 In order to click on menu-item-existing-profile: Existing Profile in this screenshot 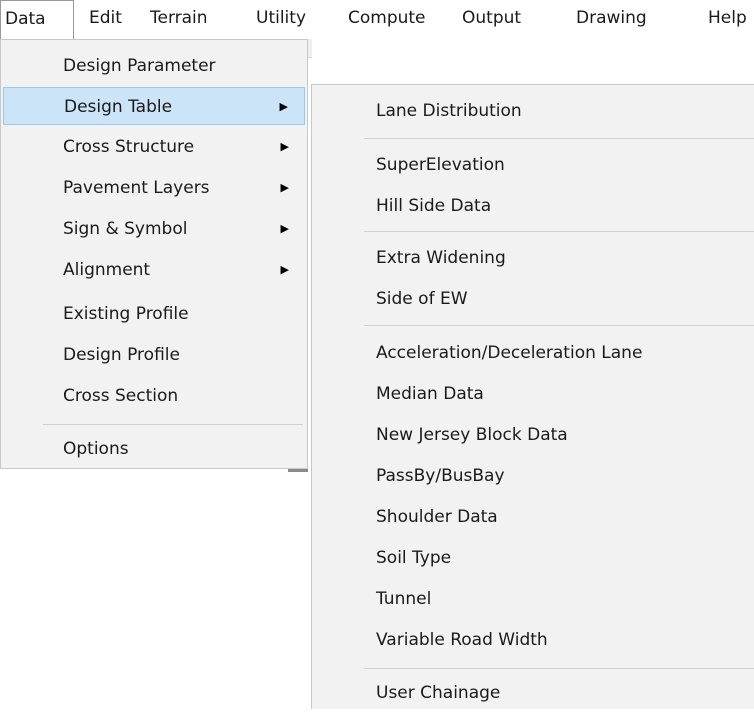, I will do `click(154, 314)`.